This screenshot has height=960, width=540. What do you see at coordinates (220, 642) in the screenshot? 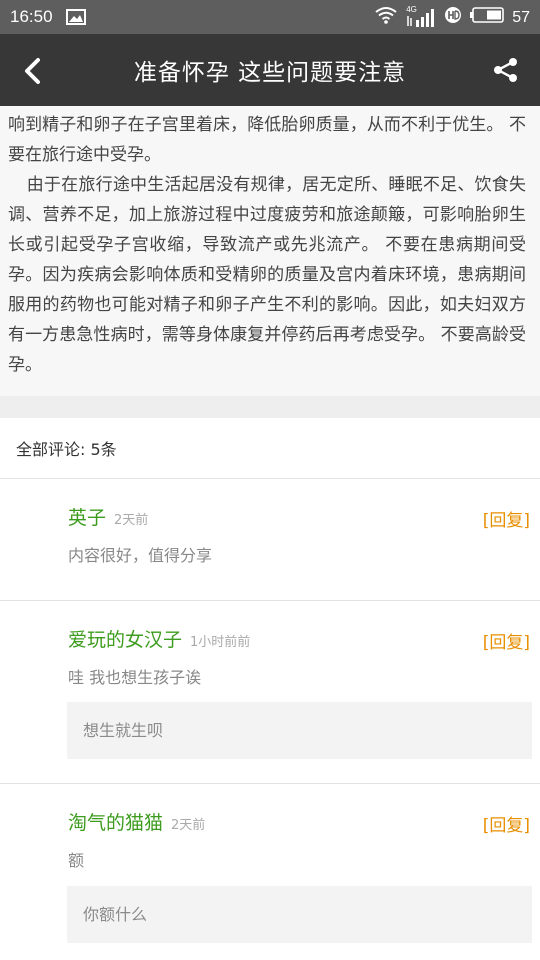
I see `comment-time: 1小时前前` at bounding box center [220, 642].